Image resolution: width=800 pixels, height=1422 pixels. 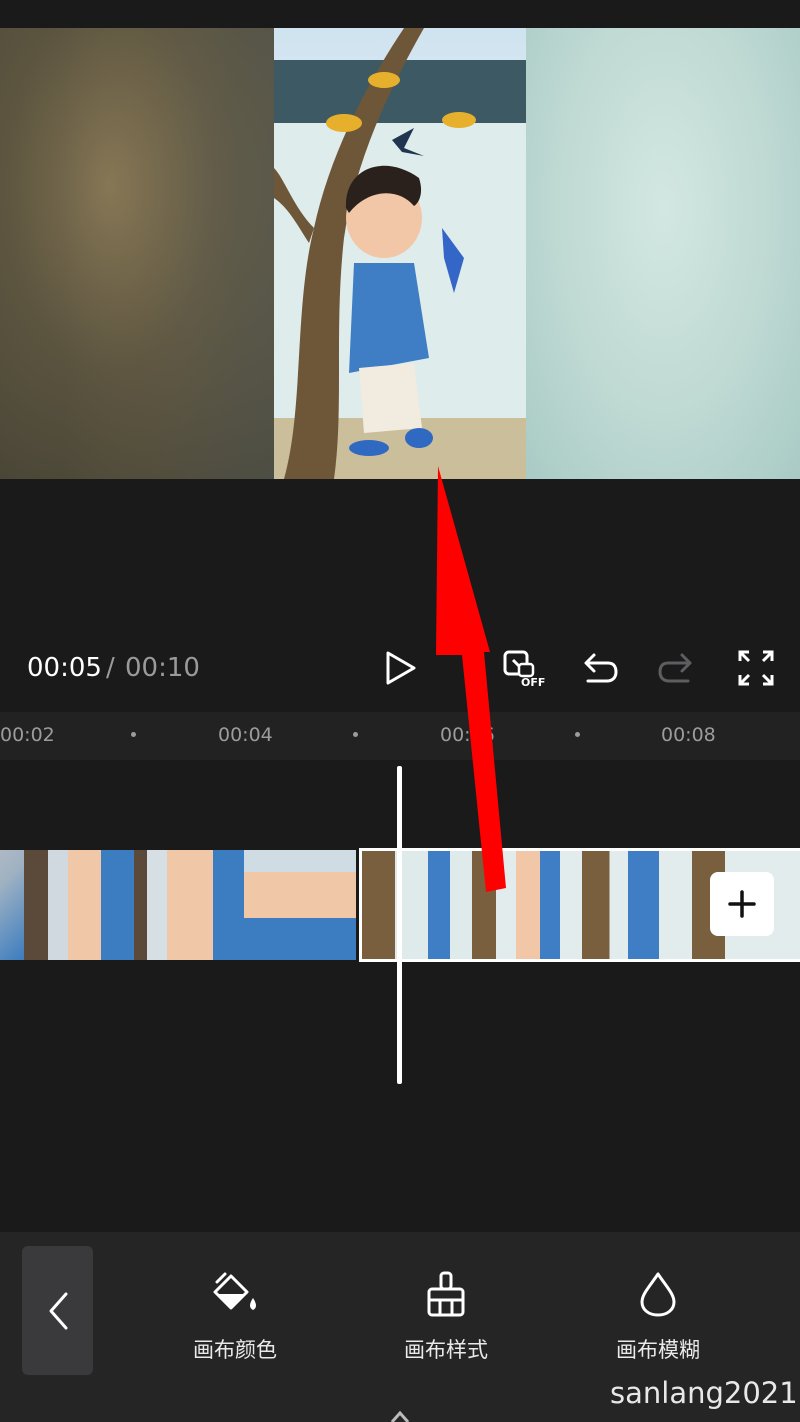 I want to click on drop-icon, so click(x=658, y=1294).